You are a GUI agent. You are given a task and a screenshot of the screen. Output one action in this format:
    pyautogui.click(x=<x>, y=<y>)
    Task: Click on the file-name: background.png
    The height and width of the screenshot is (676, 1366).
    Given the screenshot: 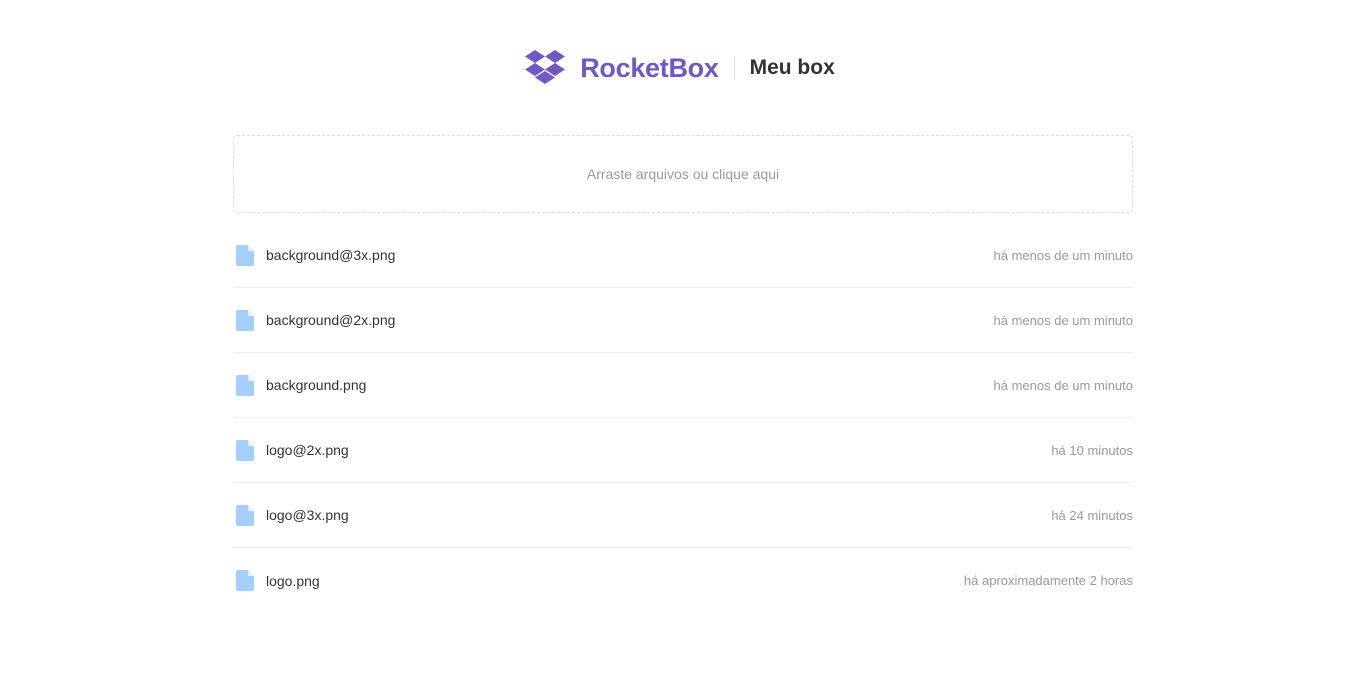 What is the action you would take?
    pyautogui.click(x=316, y=385)
    